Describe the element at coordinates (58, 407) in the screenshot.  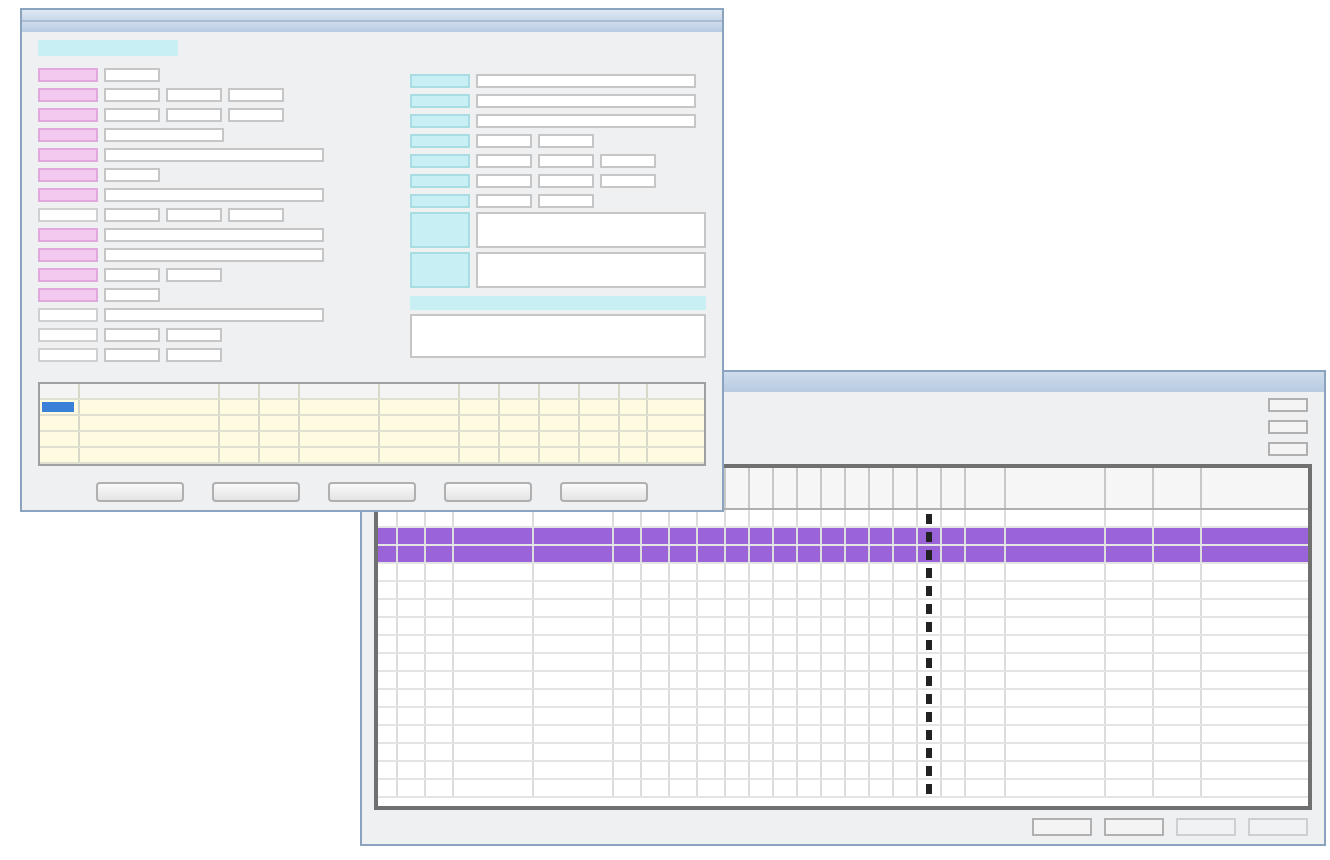
I see `selected-cell` at that location.